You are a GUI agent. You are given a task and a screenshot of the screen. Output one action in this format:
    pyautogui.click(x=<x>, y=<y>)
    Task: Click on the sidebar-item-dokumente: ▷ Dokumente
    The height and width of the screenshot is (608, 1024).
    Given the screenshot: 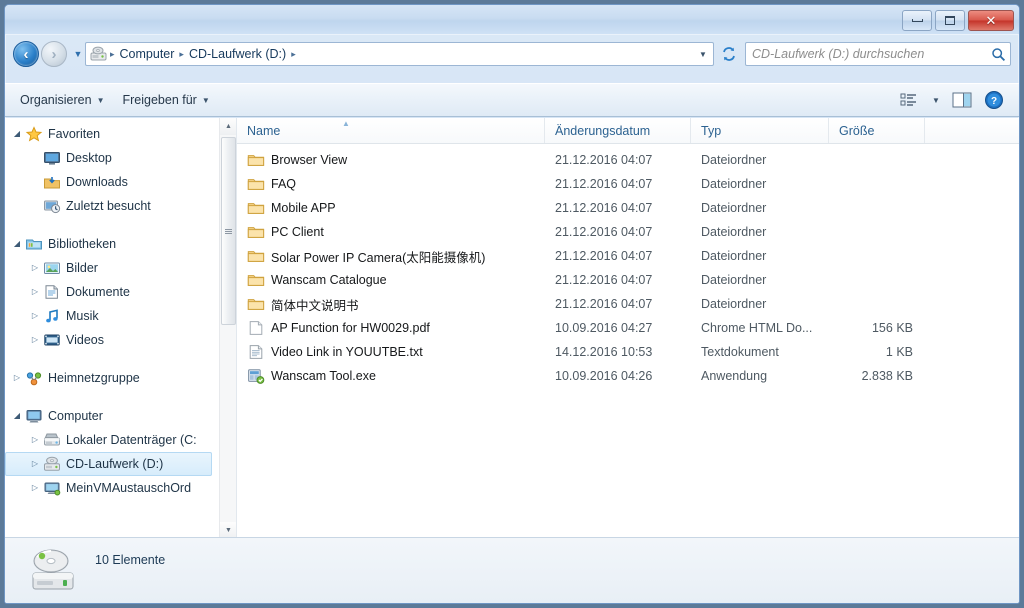 What is the action you would take?
    pyautogui.click(x=120, y=292)
    